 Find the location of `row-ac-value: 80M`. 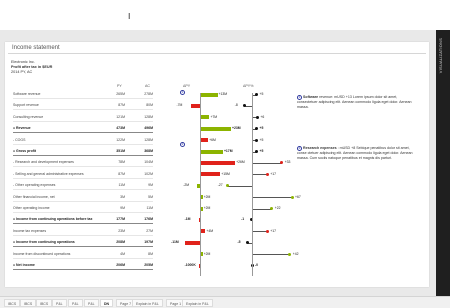

row-ac-value: 80M is located at coordinates (149, 105).